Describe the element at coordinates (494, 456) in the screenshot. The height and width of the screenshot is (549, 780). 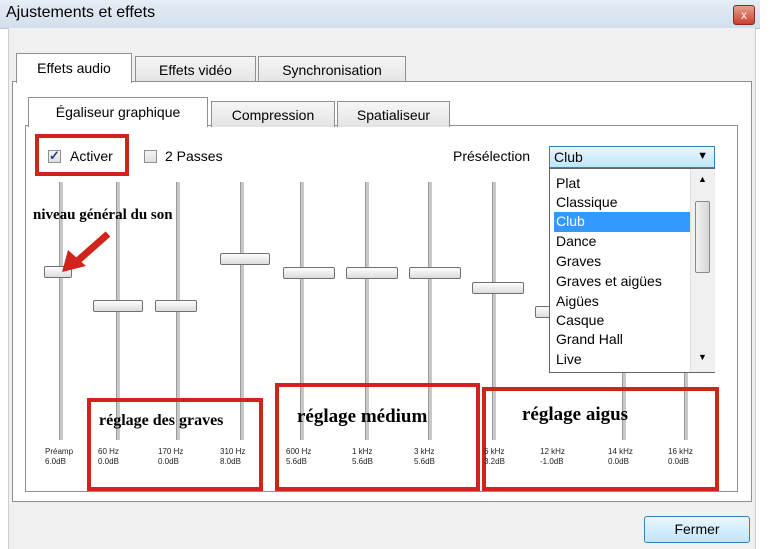
I see `freq-label-6khz: 6 kHz 3.2dB` at that location.